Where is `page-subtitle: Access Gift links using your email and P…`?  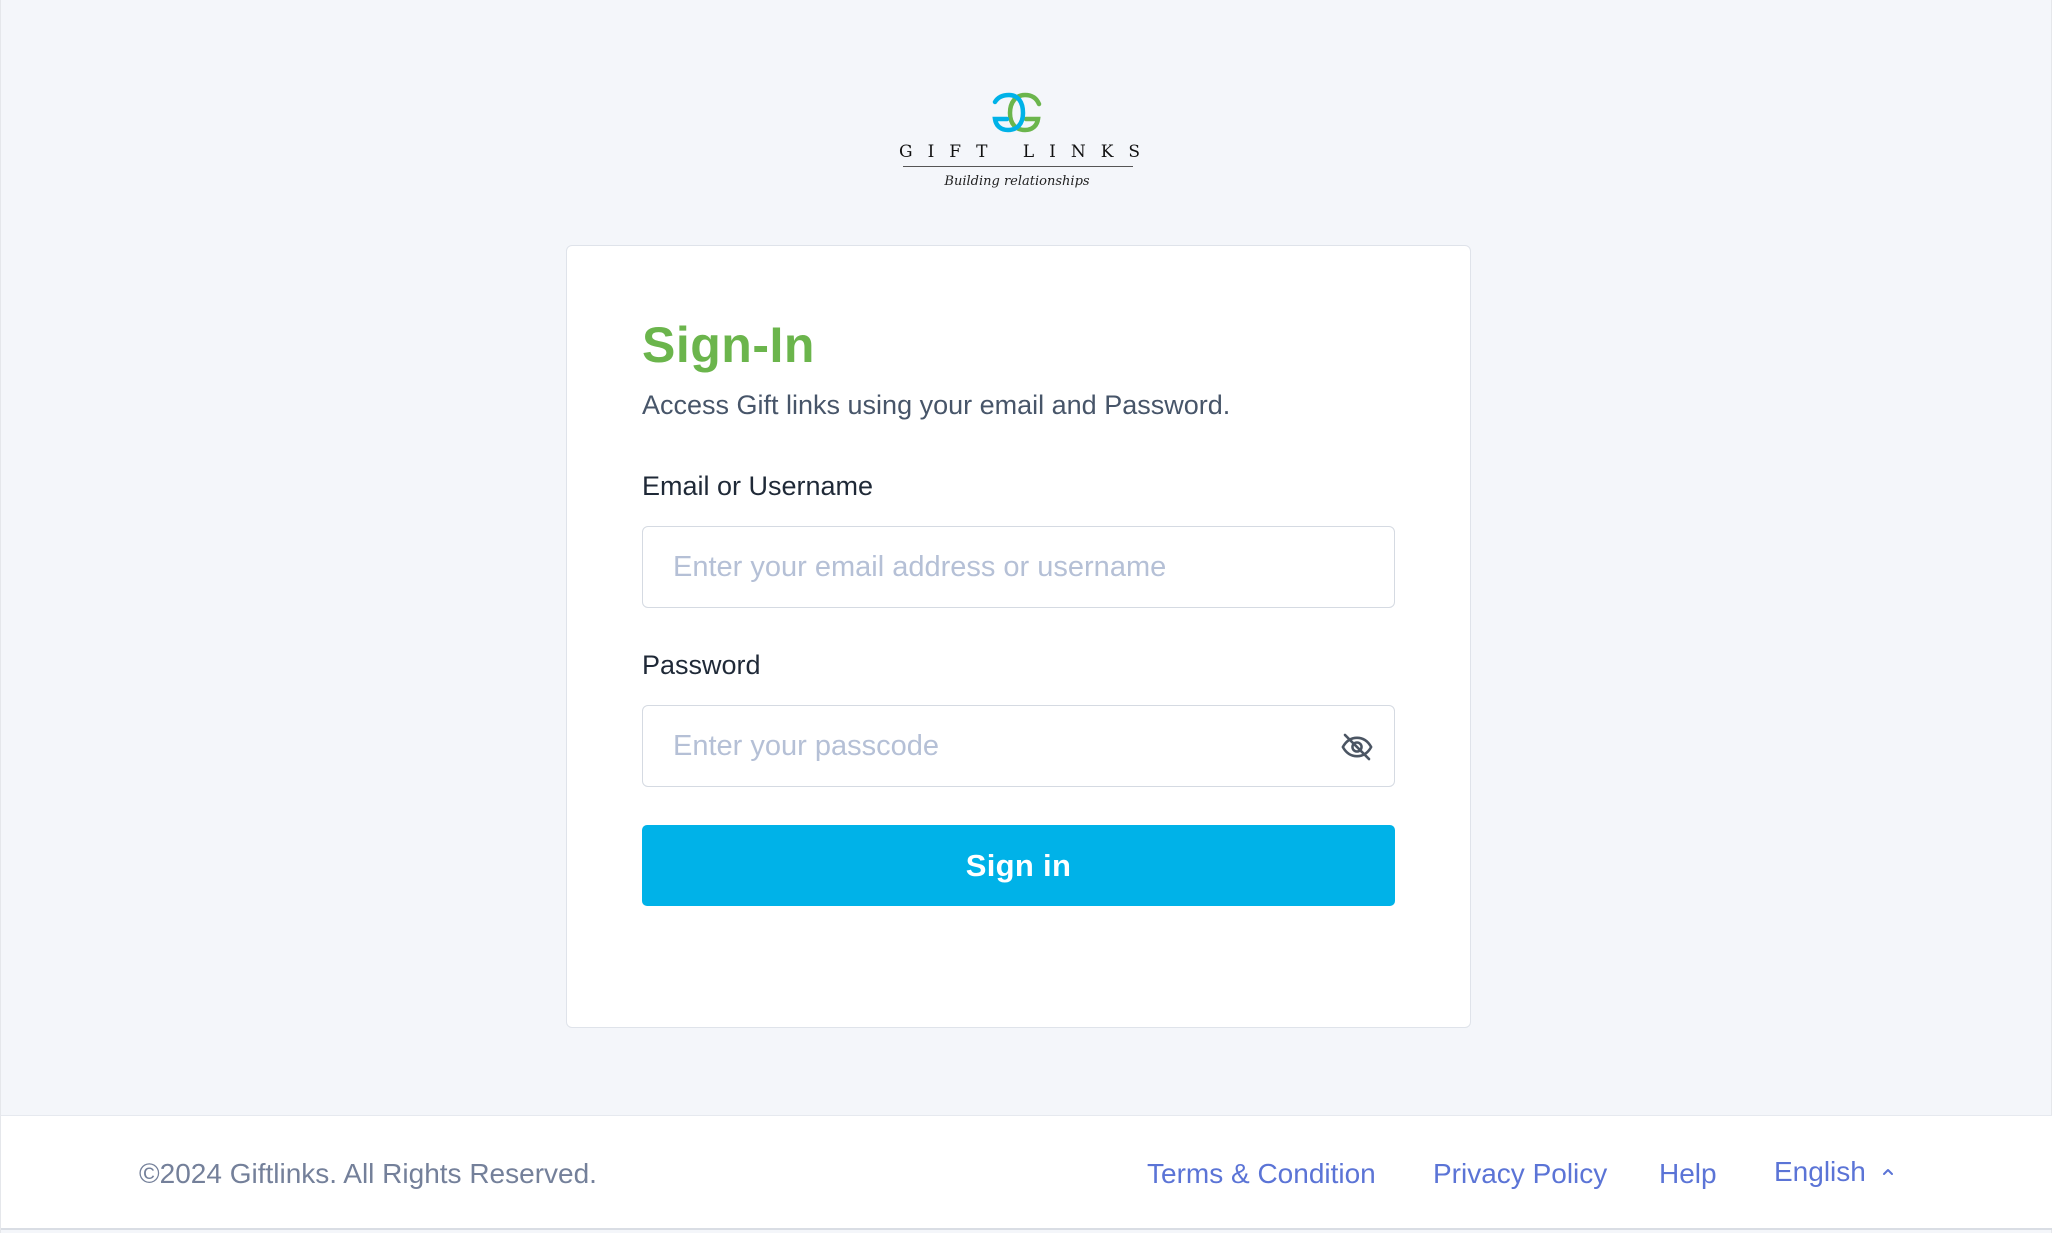 page-subtitle: Access Gift links using your email and P… is located at coordinates (936, 405).